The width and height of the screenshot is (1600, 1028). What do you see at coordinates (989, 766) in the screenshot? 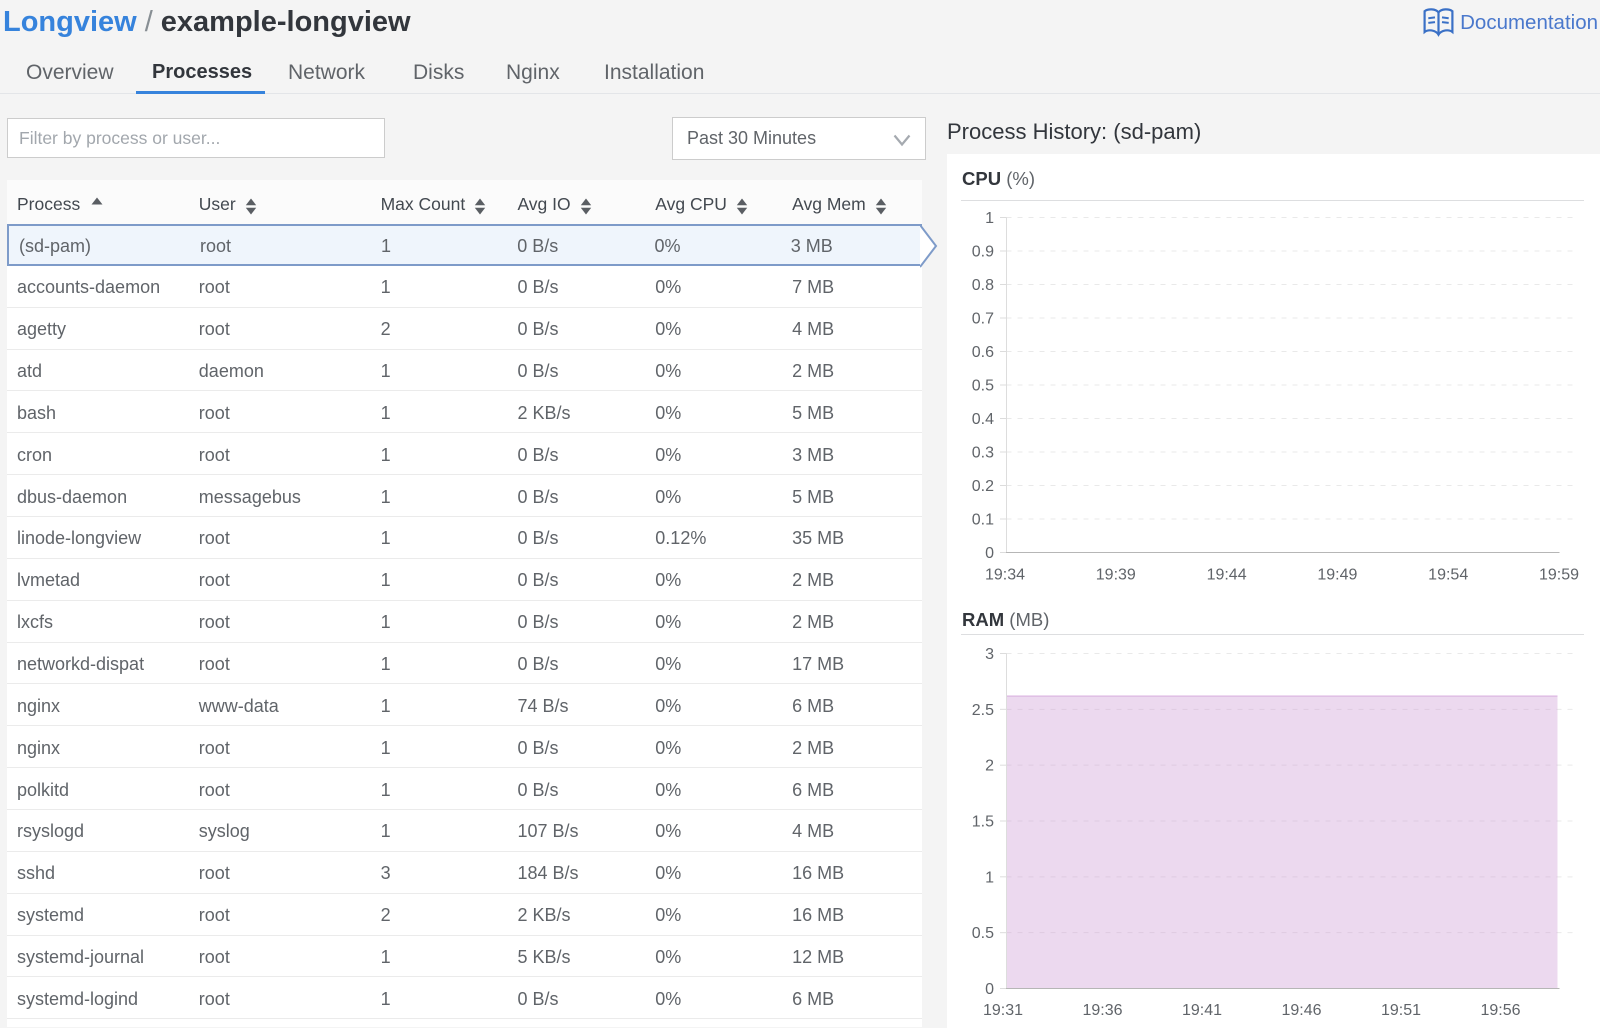
I see `svg-text: 2` at bounding box center [989, 766].